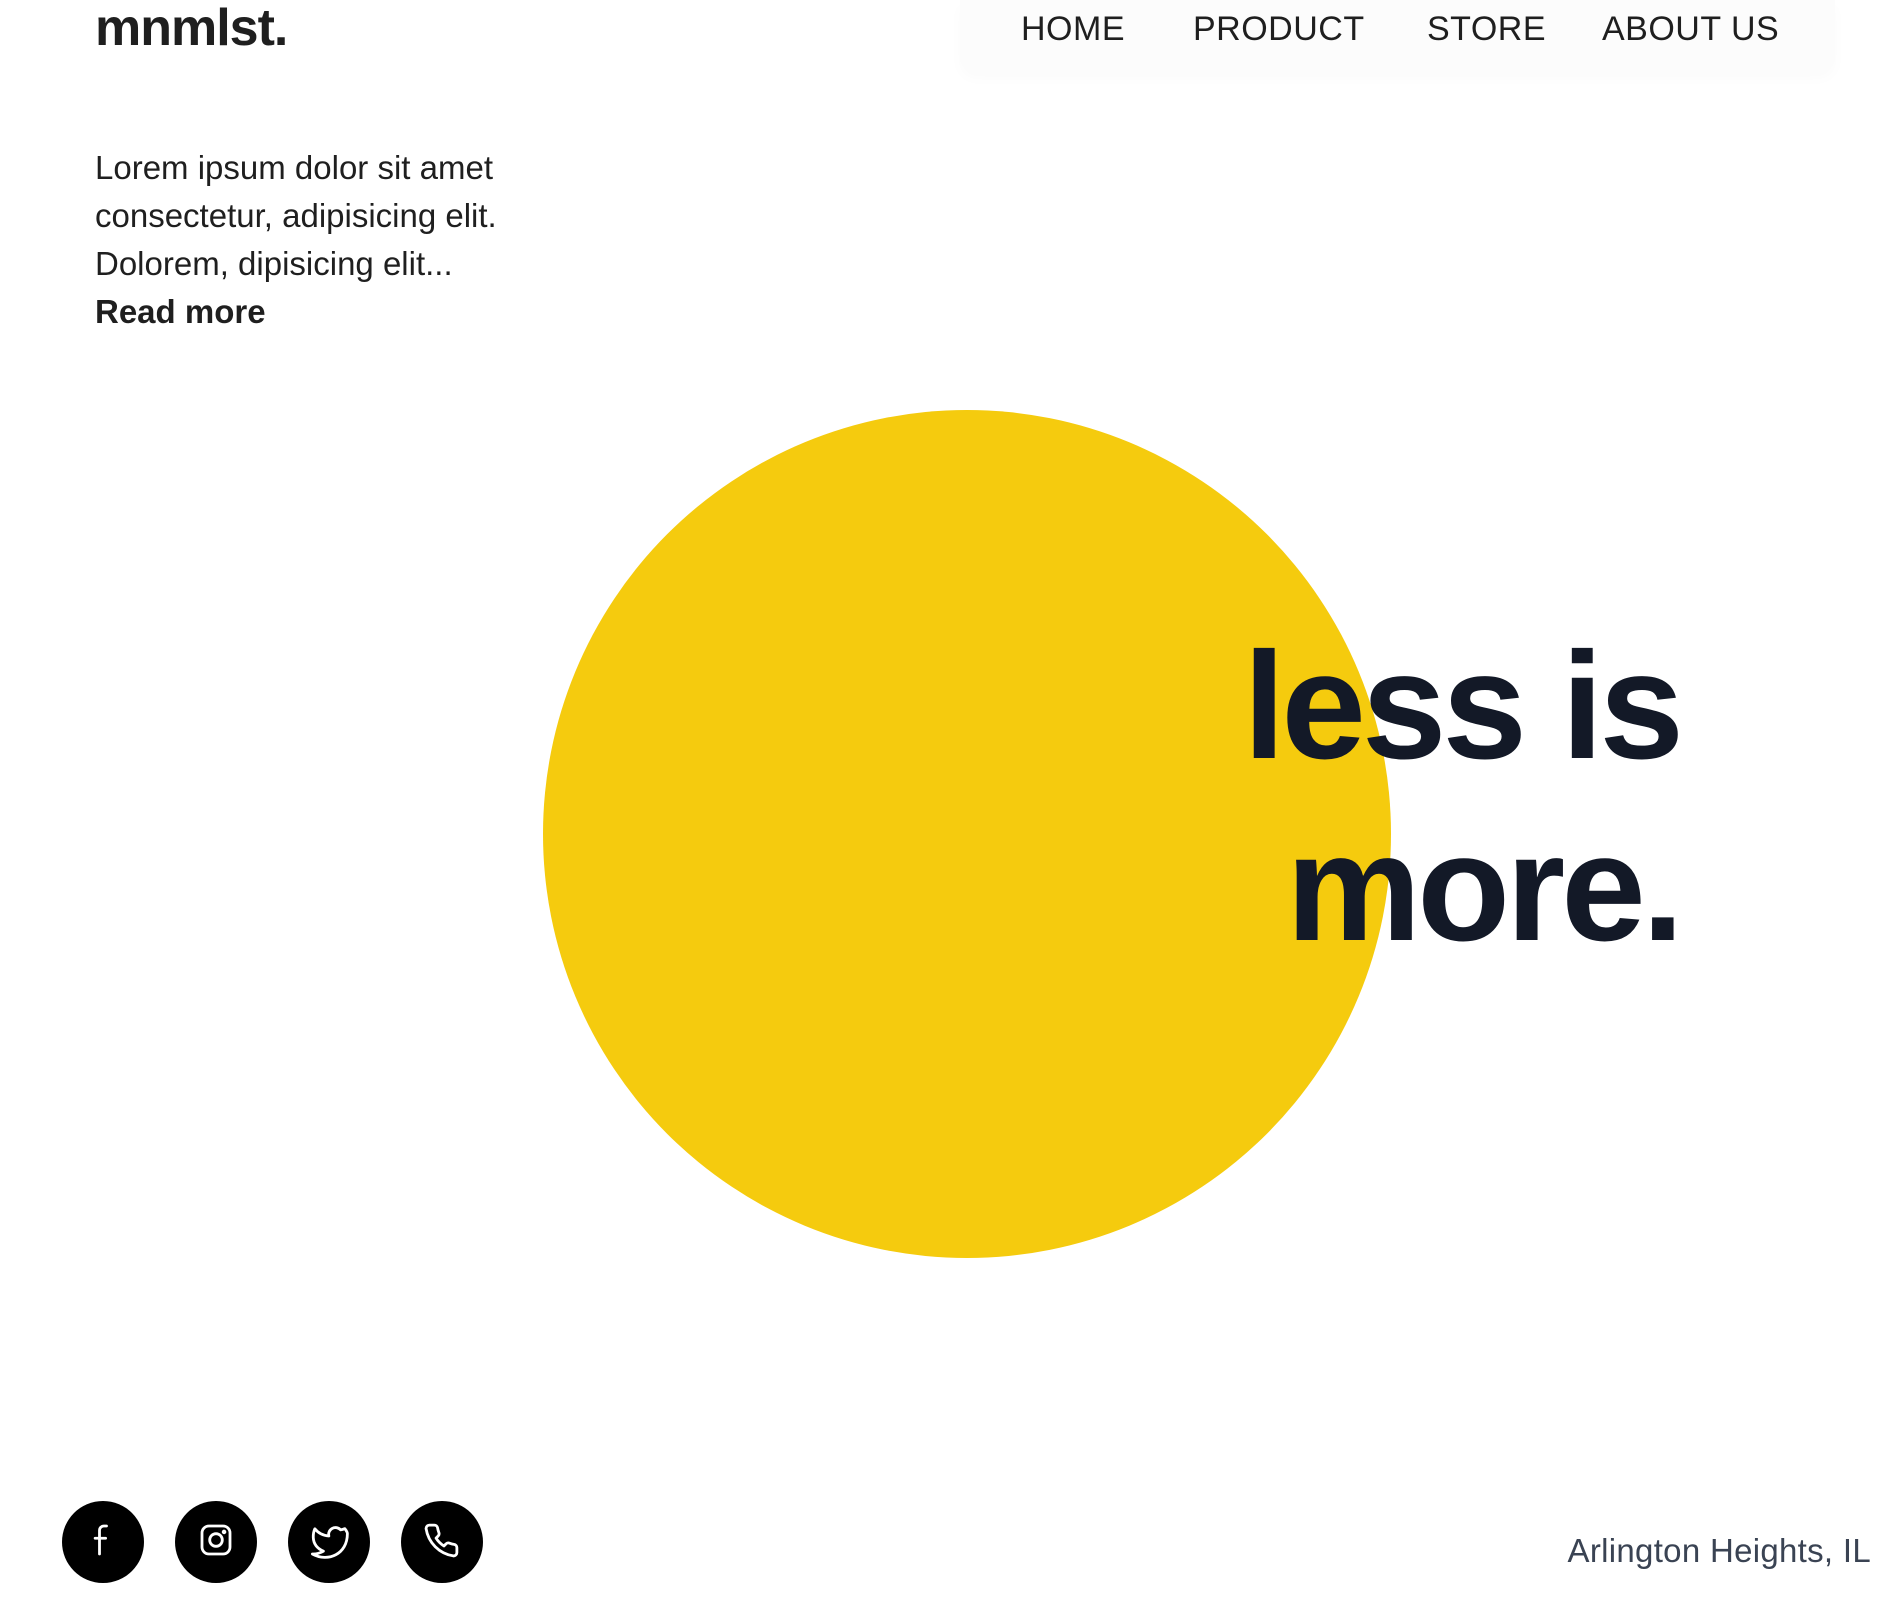 This screenshot has width=1884, height=1604. What do you see at coordinates (1463, 706) in the screenshot?
I see `hero-headline-line: less is` at bounding box center [1463, 706].